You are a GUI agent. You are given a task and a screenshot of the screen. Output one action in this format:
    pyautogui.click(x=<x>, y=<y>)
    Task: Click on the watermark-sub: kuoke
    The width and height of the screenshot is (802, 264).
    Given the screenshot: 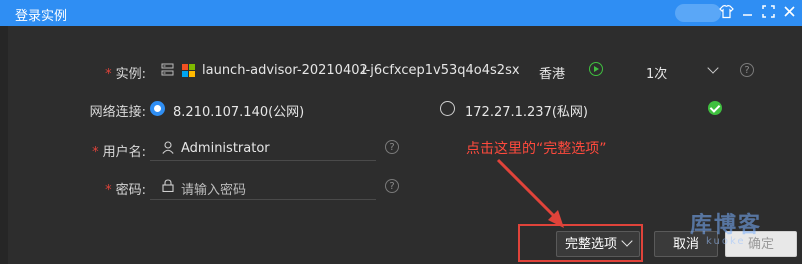 What is the action you would take?
    pyautogui.click(x=726, y=241)
    